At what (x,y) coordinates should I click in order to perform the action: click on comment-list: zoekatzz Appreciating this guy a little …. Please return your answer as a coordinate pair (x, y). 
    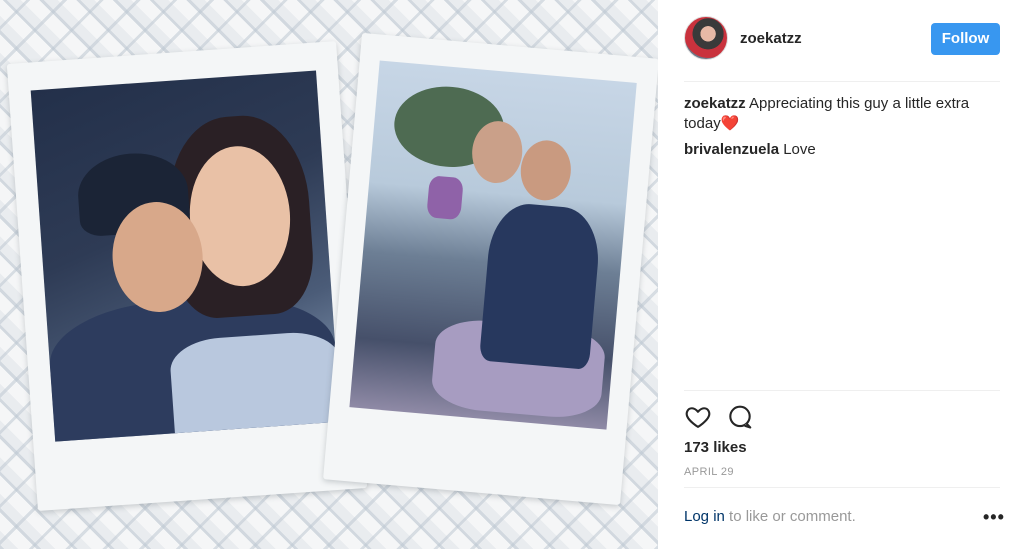
    Looking at the image, I should click on (839, 130).